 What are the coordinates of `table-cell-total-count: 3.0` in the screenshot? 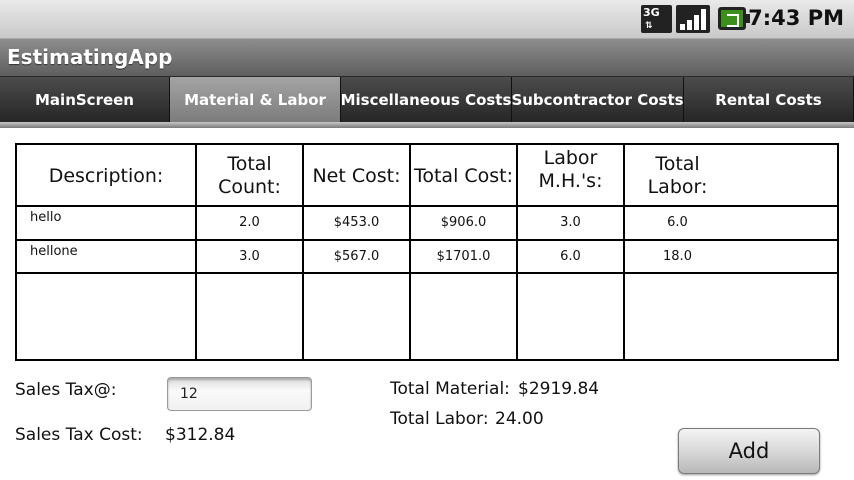 It's located at (249, 256).